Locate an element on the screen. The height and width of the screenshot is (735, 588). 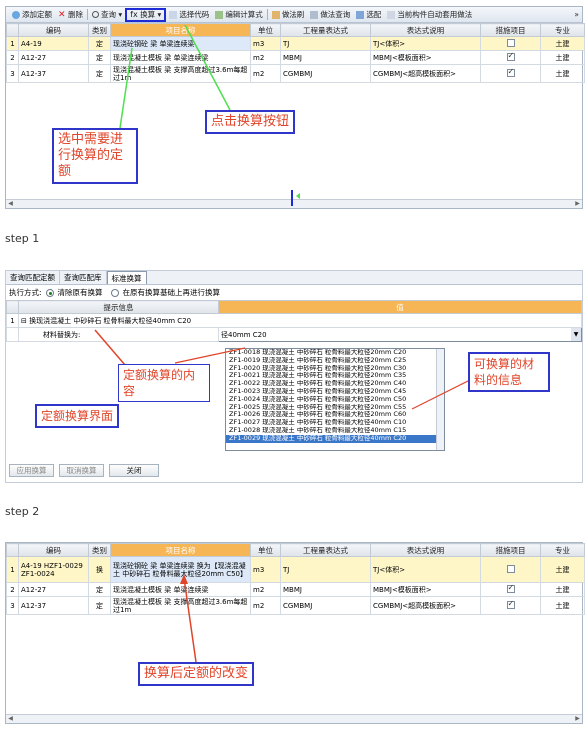
table-row: 1 ⊟ 换现浇混凝土 中砂碎石 粒骨料最大粒径40mm C20 is located at coordinates (294, 320).